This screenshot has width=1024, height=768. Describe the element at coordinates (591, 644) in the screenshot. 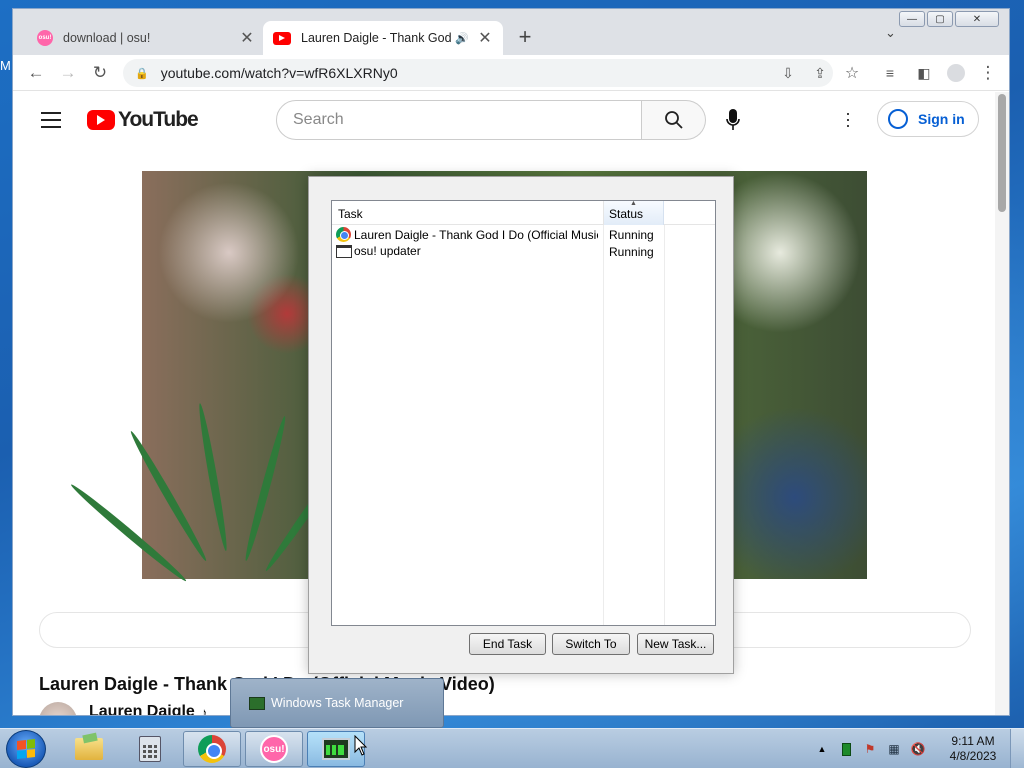

I see `switch-to-button: Switch To` at that location.